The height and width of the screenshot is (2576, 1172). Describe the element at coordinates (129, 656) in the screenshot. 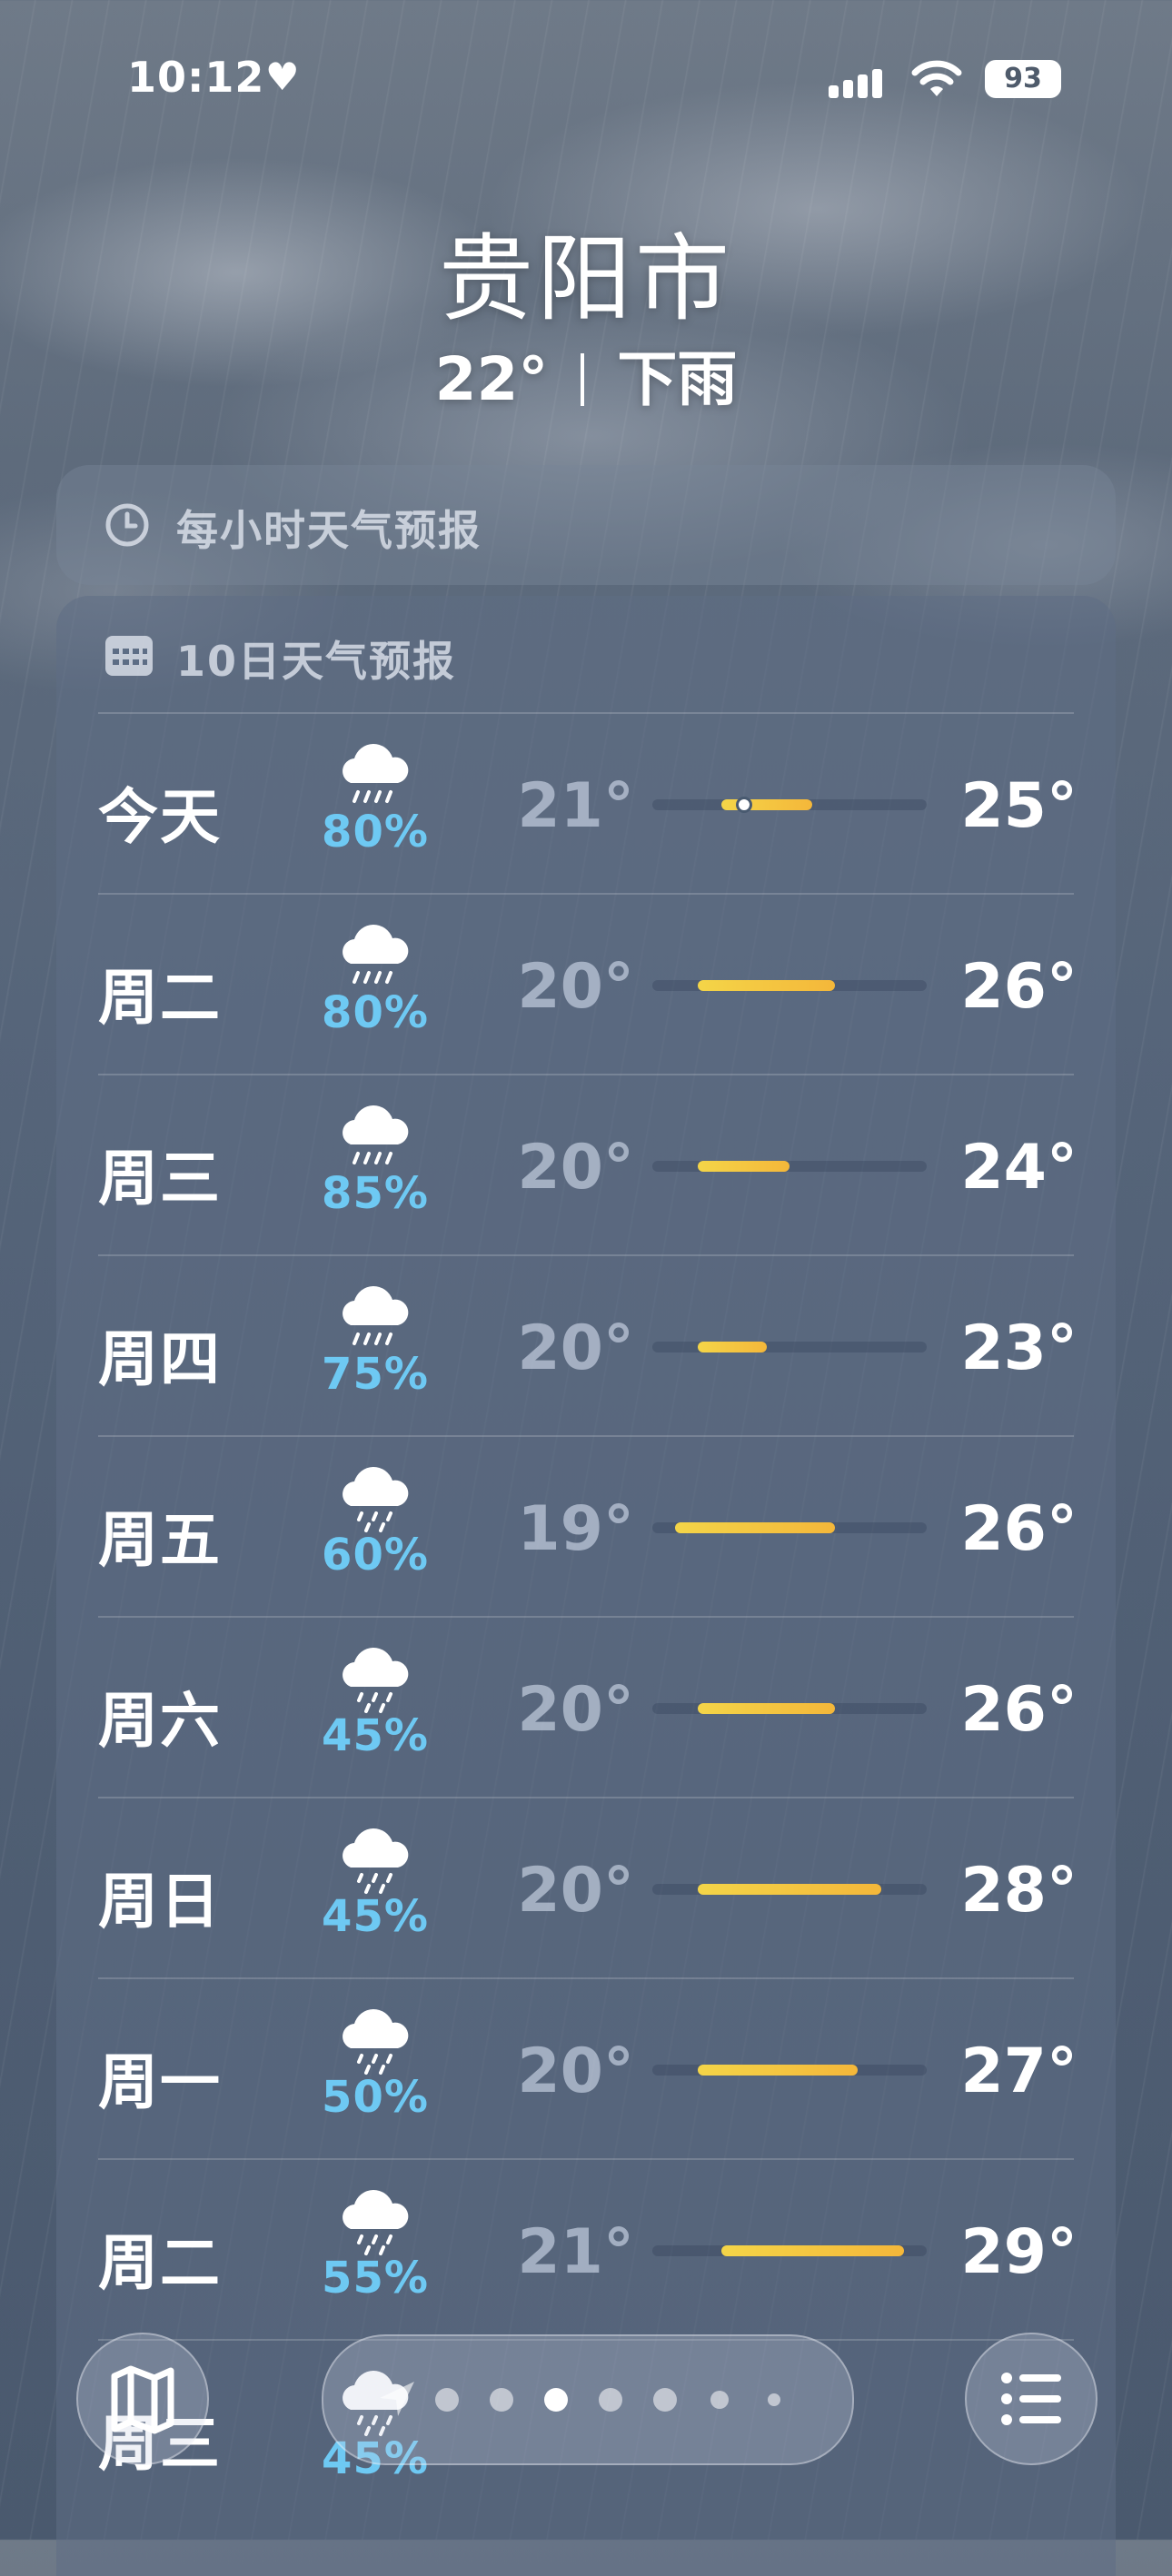

I see `calendar-icon` at that location.